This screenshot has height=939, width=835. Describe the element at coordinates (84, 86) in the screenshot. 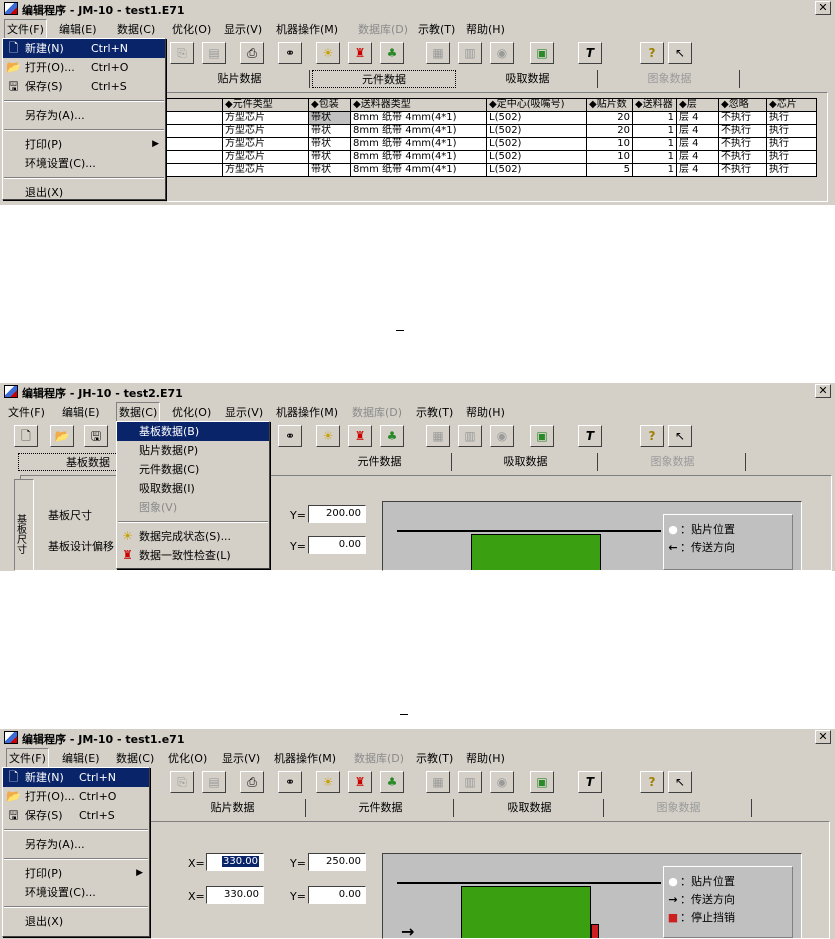

I see `menu-item-save: 🖫 保存(S) Ctrl+S` at that location.